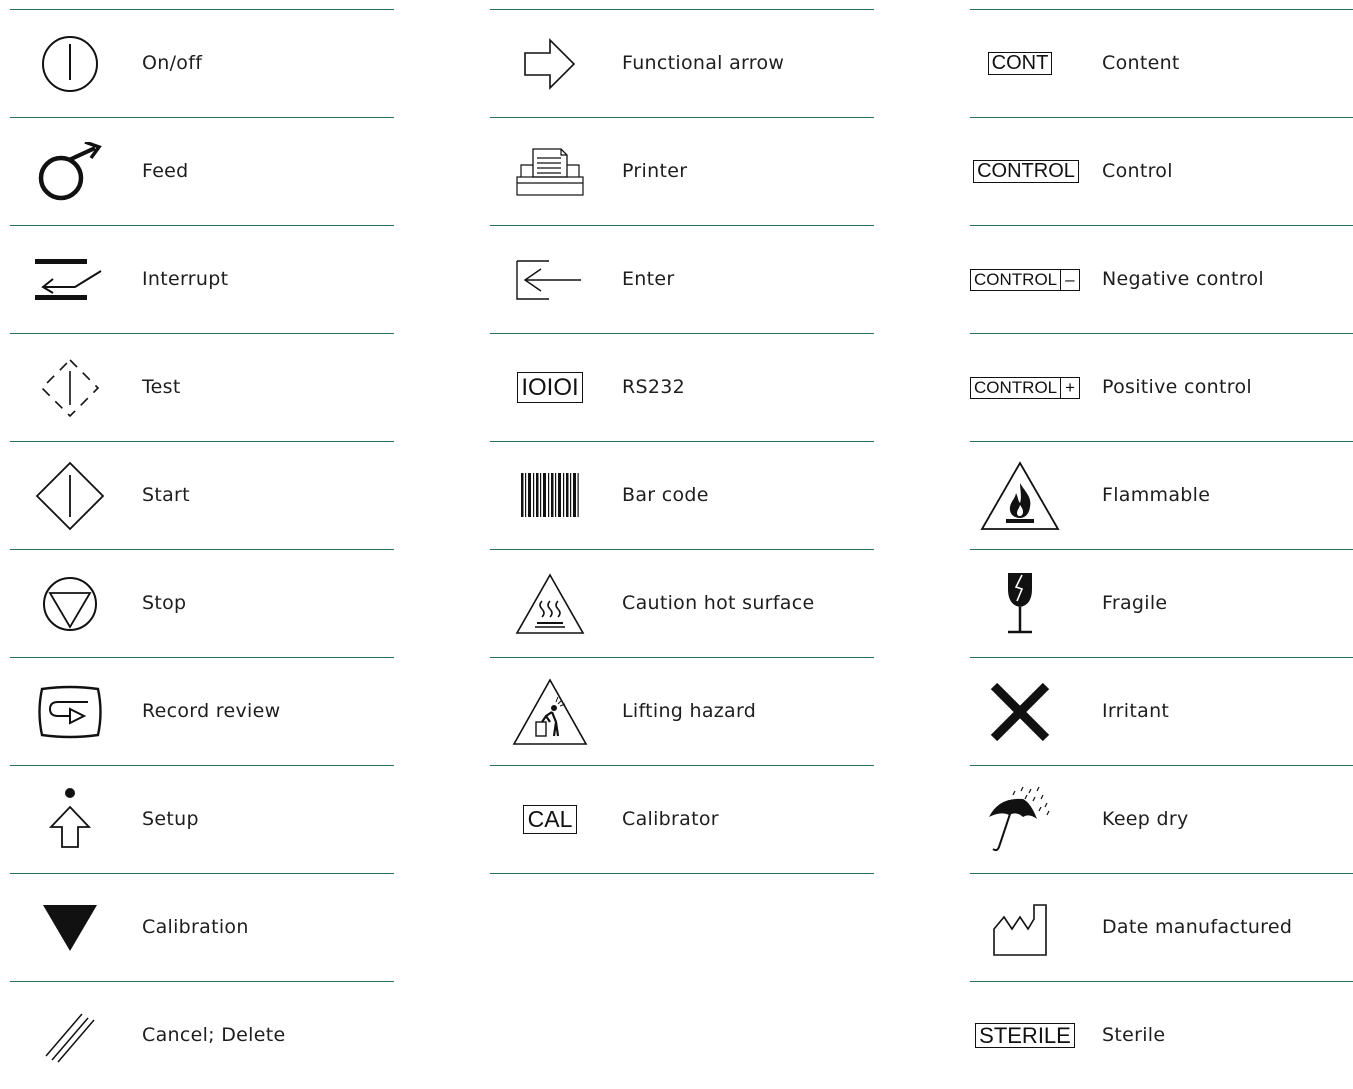  I want to click on symbol-row: Stop, so click(202, 603).